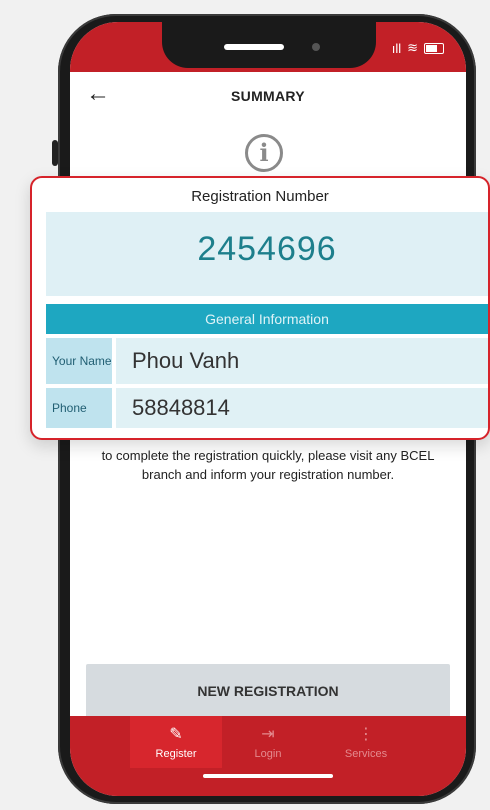 This screenshot has height=810, width=490. What do you see at coordinates (434, 48) in the screenshot?
I see `battery-icon` at bounding box center [434, 48].